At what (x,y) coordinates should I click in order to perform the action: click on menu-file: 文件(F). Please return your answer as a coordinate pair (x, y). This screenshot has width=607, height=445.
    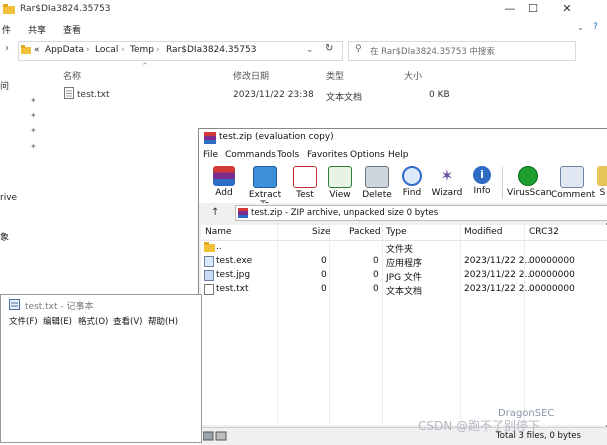
    Looking at the image, I should click on (23, 321).